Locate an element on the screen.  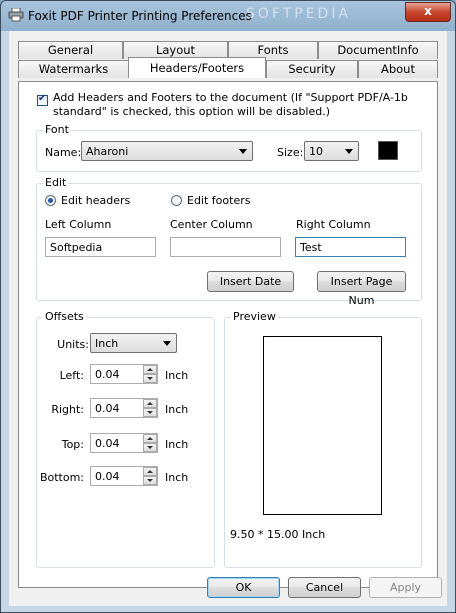
center-column-input is located at coordinates (225, 247).